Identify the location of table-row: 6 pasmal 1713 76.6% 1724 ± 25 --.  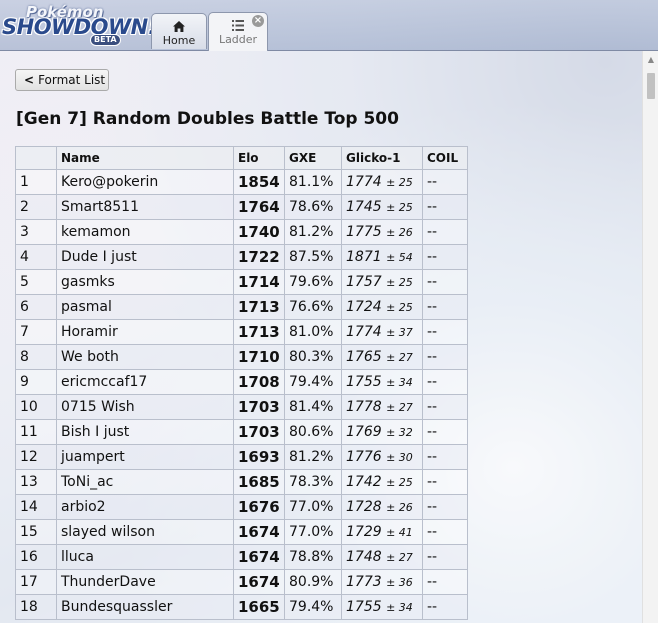
(241, 307).